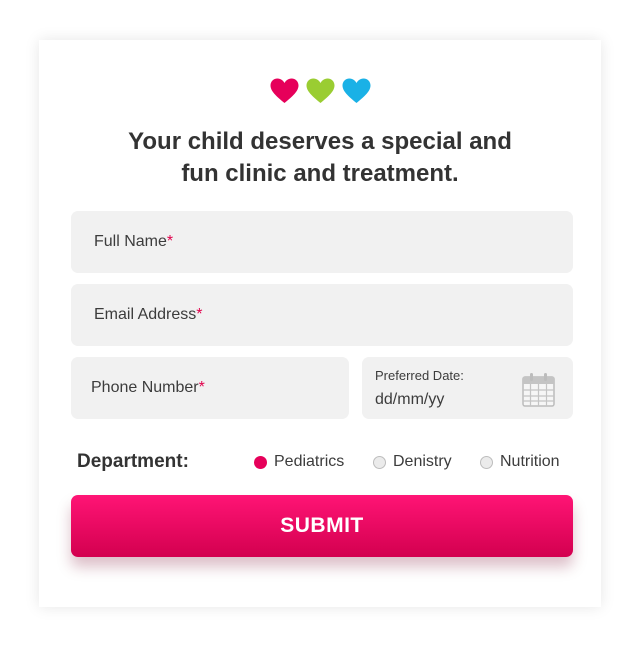 This screenshot has width=640, height=647. Describe the element at coordinates (260, 462) in the screenshot. I see `radio-dot-selected` at that location.